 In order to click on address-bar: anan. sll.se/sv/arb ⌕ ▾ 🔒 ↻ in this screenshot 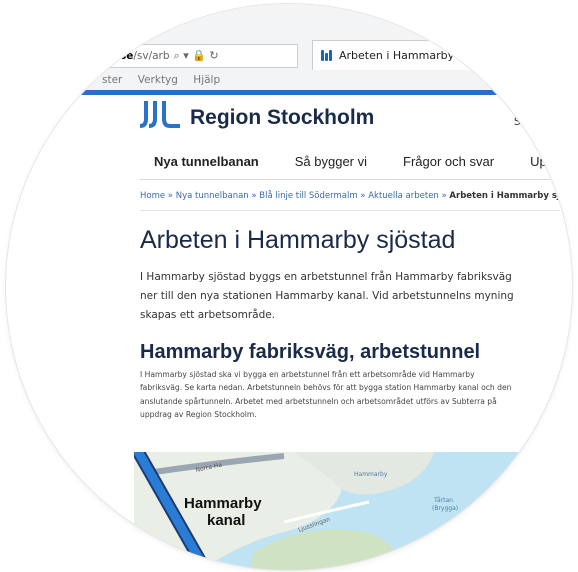, I will do `click(182, 56)`.